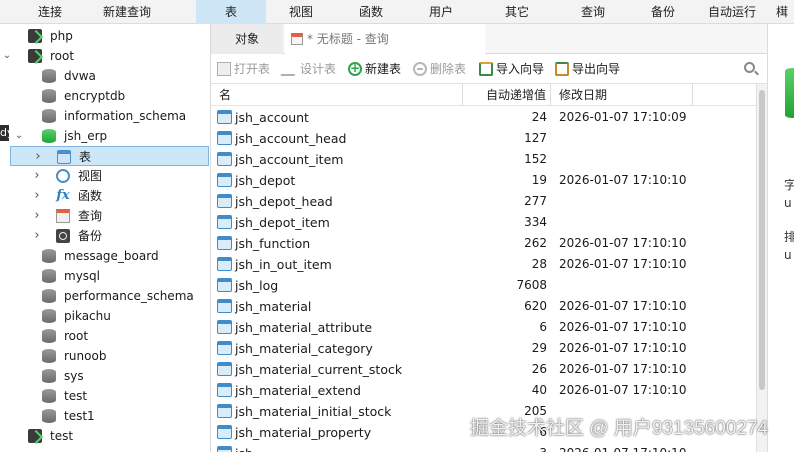 The image size is (794, 452). What do you see at coordinates (127, 12) in the screenshot?
I see `menu-new-query: 新建查询` at bounding box center [127, 12].